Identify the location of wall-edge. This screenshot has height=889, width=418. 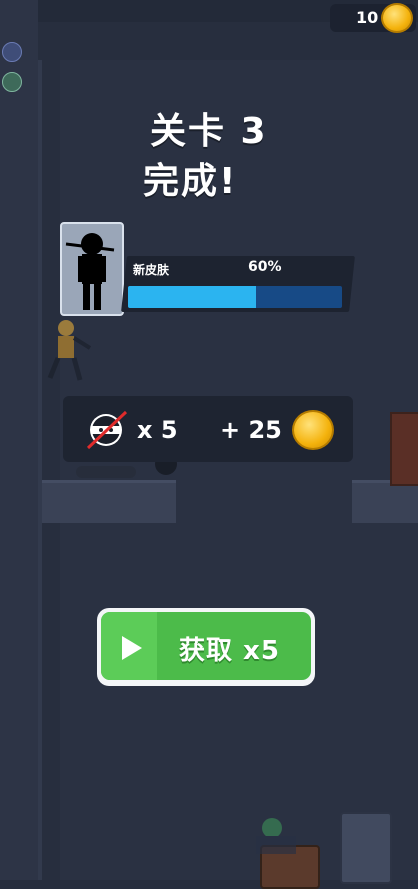
(40, 470).